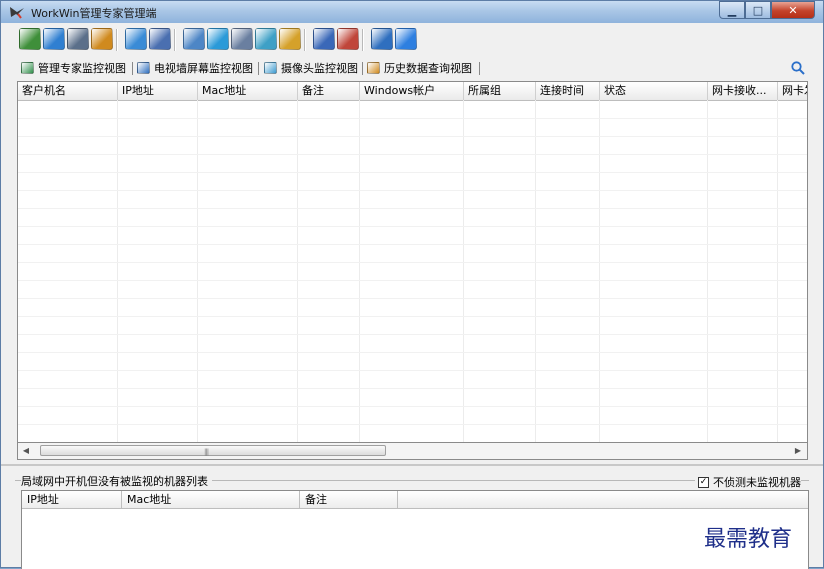 Image resolution: width=824 pixels, height=569 pixels. I want to click on save-icon, so click(324, 39).